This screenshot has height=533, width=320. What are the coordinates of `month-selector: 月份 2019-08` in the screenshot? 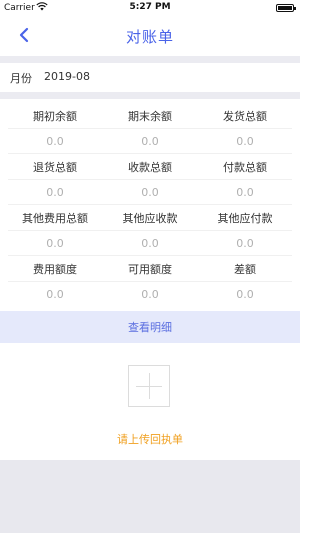 It's located at (150, 77).